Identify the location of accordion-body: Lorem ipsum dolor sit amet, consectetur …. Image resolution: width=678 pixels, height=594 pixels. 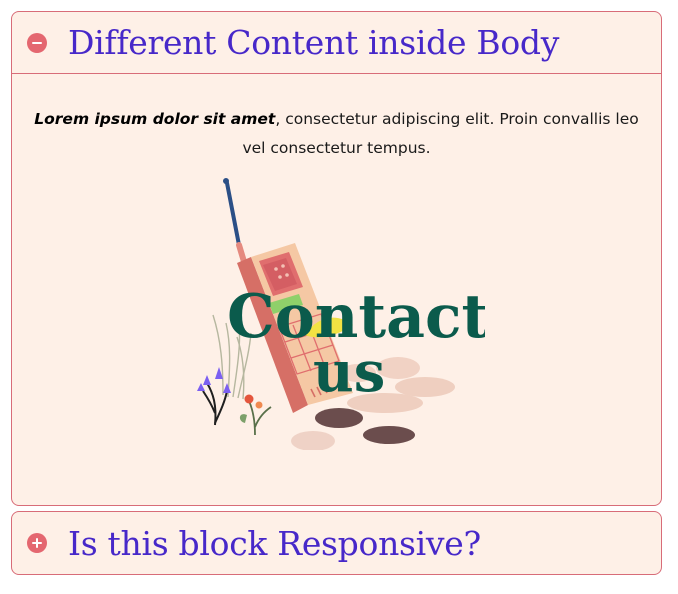
(336, 134).